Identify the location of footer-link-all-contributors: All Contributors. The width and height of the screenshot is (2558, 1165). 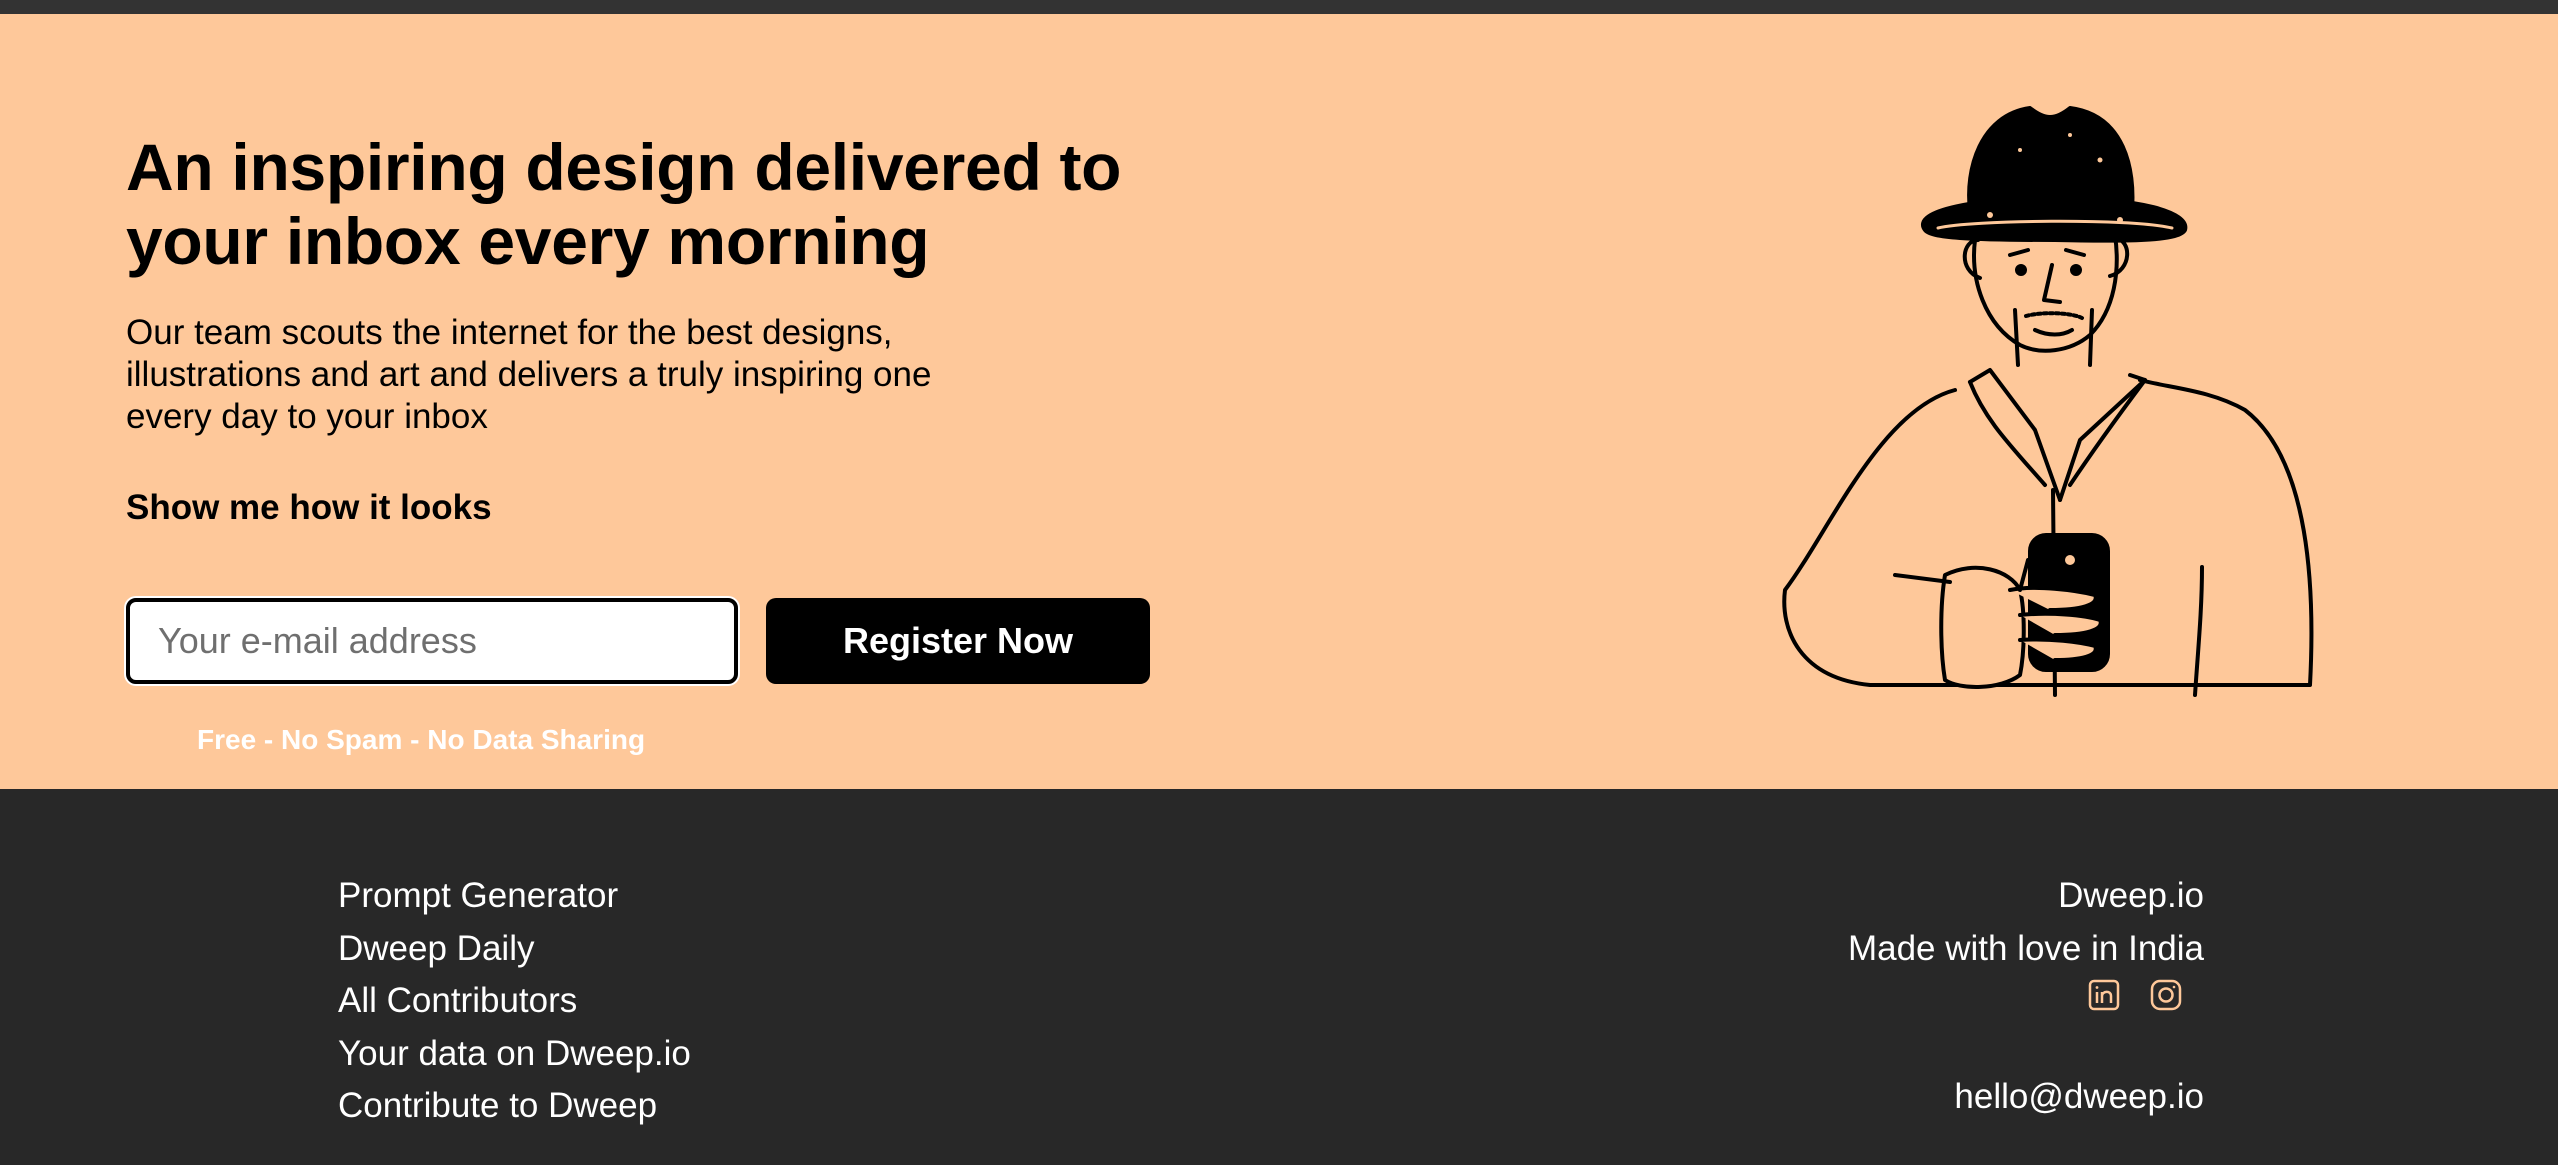
(514, 1001).